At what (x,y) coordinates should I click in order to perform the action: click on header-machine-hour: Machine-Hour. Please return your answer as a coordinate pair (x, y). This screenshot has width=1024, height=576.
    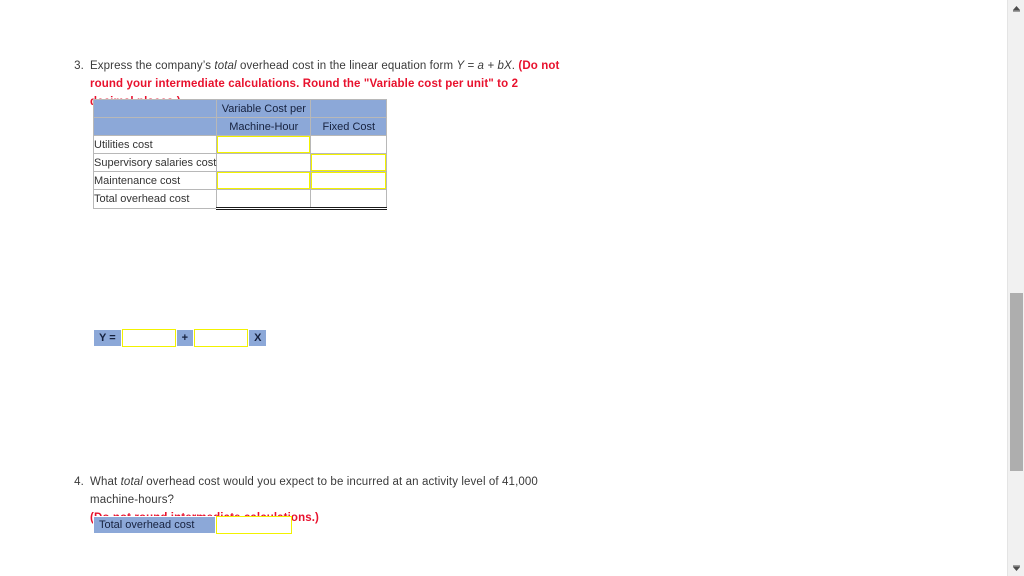
    Looking at the image, I should click on (264, 126).